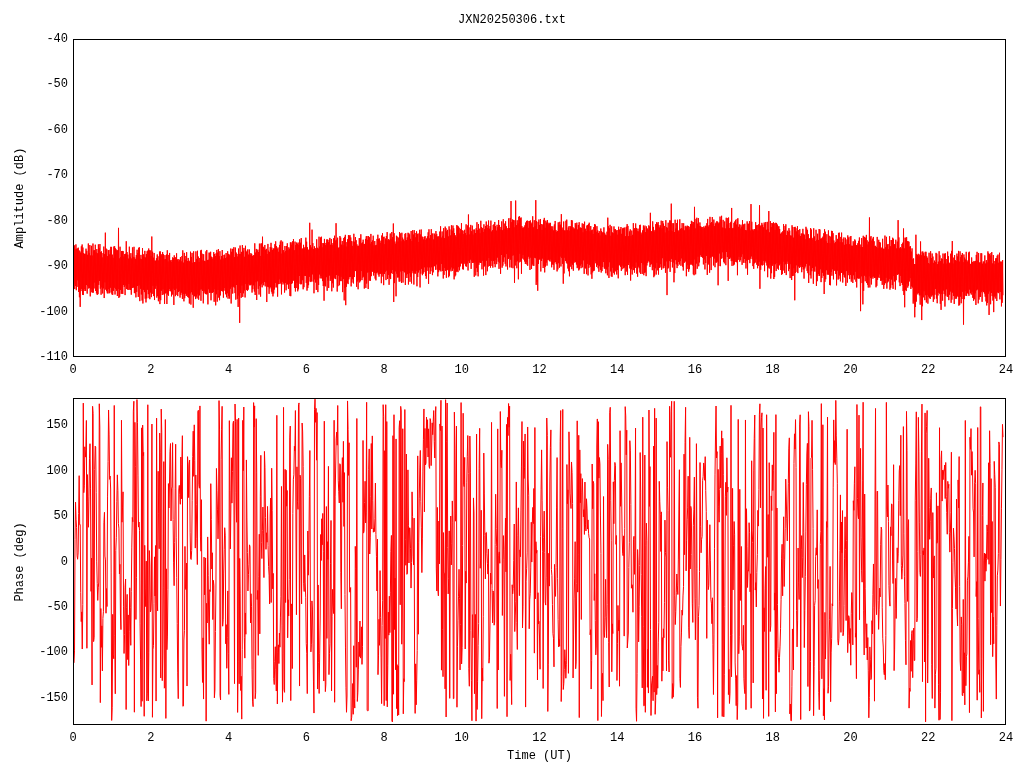  What do you see at coordinates (57, 470) in the screenshot?
I see `y-tick-label: 100` at bounding box center [57, 470].